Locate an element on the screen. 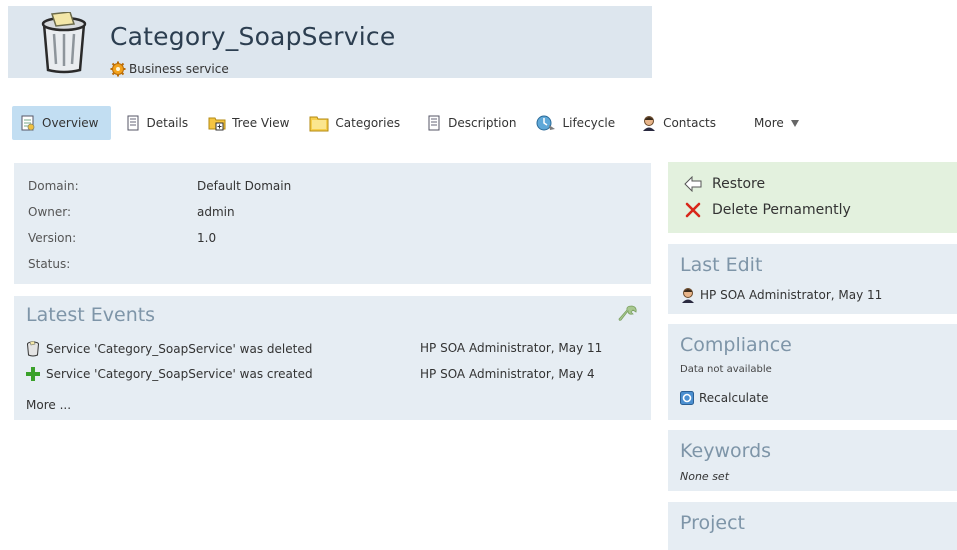 The width and height of the screenshot is (957, 550). triangle-down-icon is located at coordinates (794, 123).